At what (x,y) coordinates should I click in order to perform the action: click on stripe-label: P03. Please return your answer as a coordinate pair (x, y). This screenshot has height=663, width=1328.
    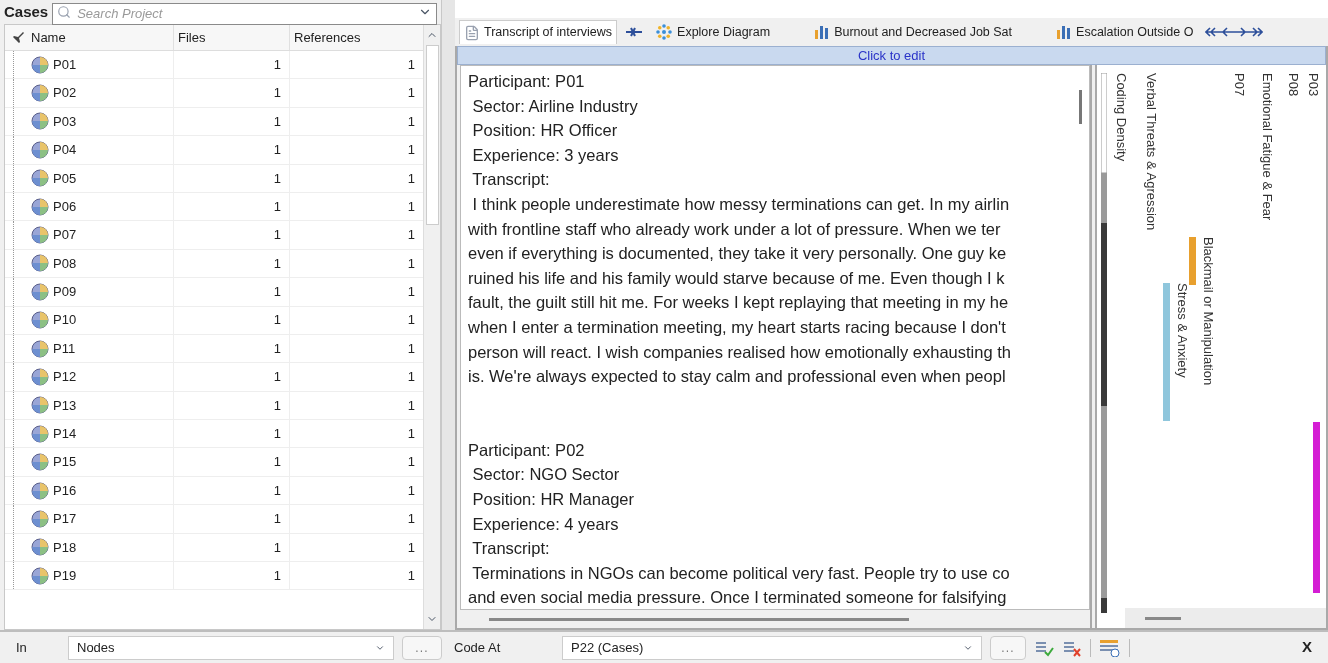
    Looking at the image, I should click on (1313, 85).